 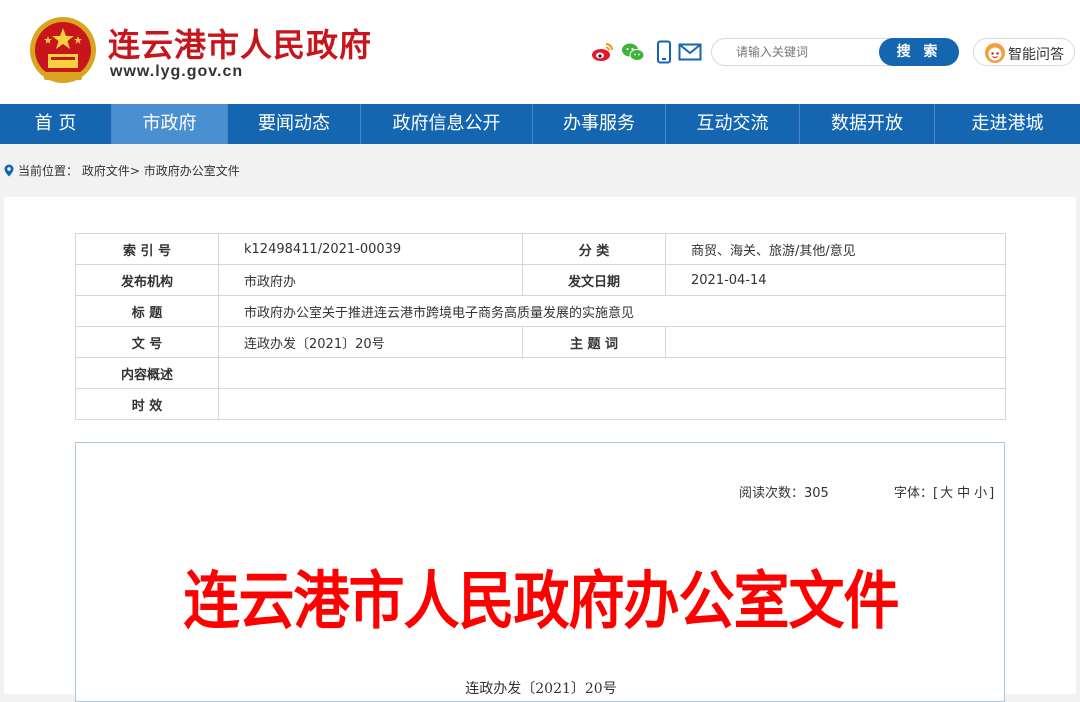 I want to click on breadcrumb-office-documents: 市政府办公室文件, so click(x=192, y=171).